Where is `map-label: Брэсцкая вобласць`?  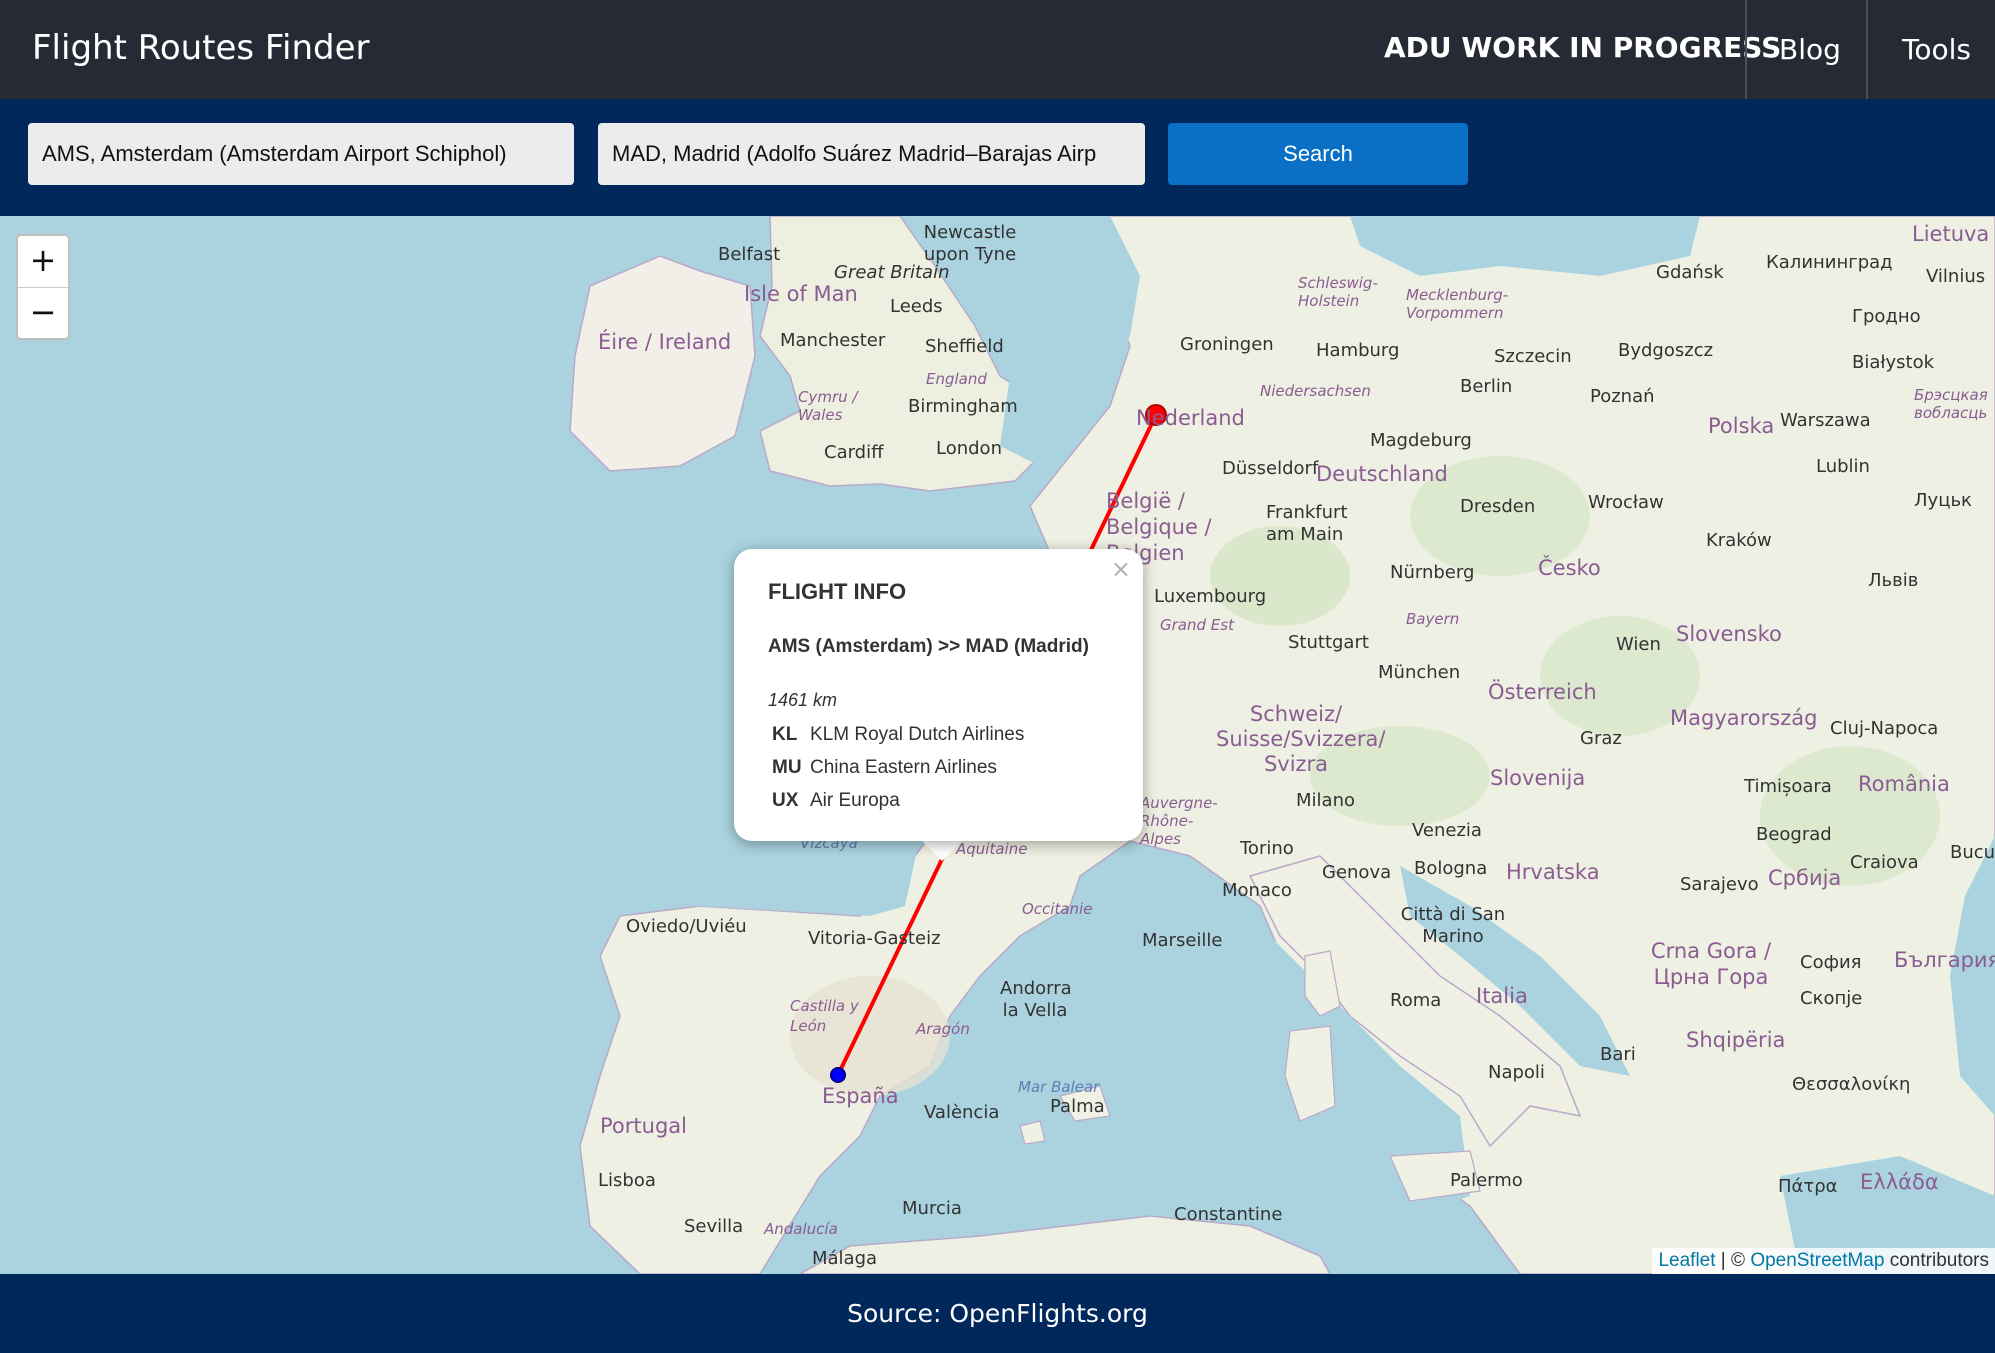
map-label: Брэсцкая вобласць is located at coordinates (1951, 404).